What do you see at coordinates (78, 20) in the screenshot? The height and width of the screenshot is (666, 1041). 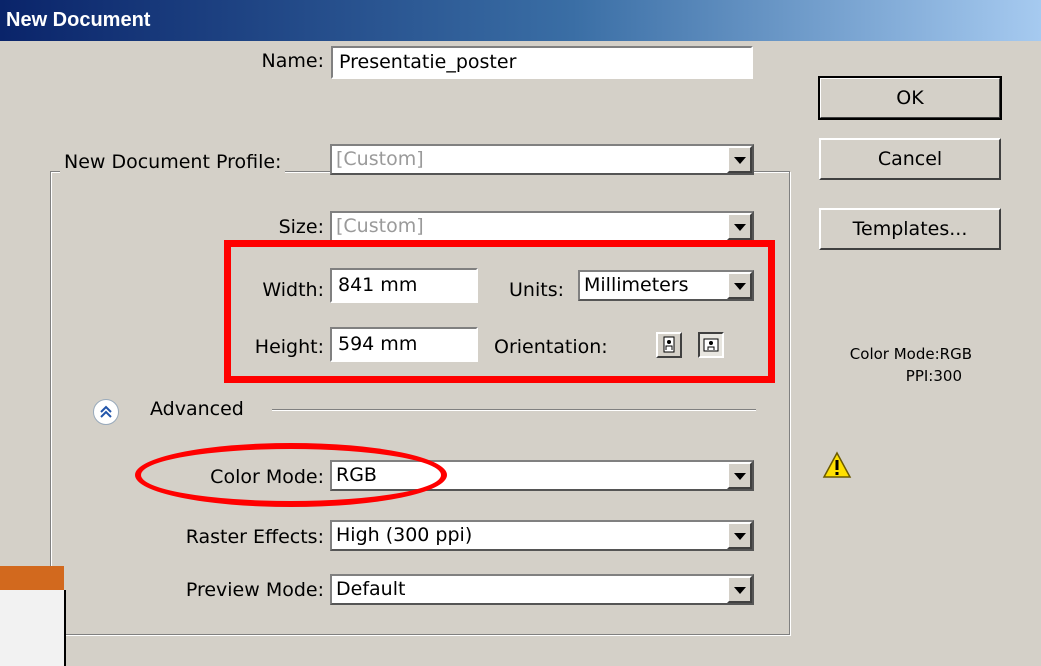 I see `window-title: New Document` at bounding box center [78, 20].